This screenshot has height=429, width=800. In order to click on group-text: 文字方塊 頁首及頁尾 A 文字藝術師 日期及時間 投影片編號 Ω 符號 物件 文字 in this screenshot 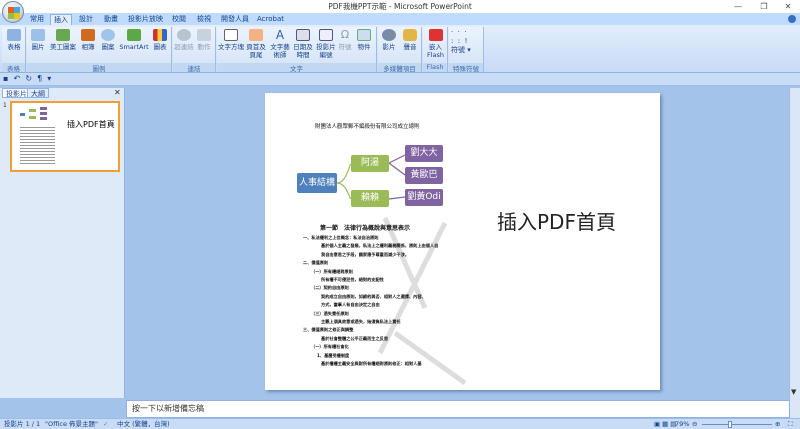, I will do `click(297, 50)`.